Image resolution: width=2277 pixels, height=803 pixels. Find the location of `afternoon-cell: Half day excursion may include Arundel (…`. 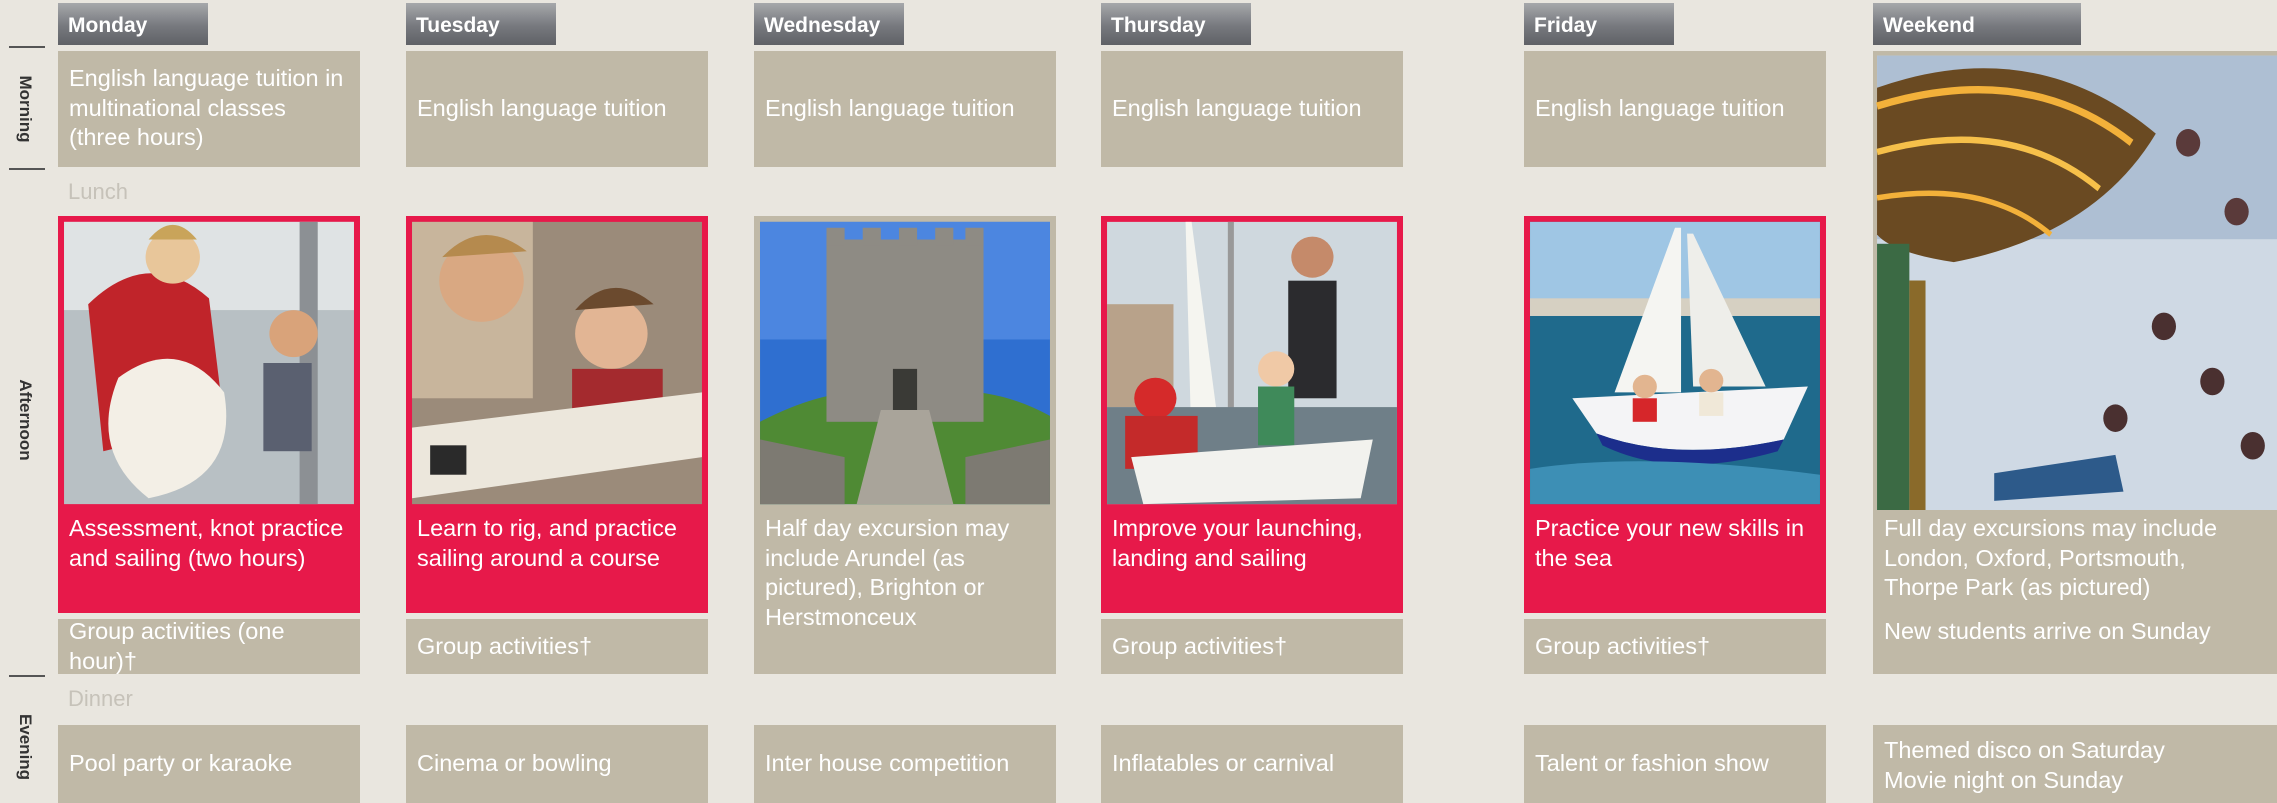

afternoon-cell: Half day excursion may include Arundel (… is located at coordinates (905, 592).